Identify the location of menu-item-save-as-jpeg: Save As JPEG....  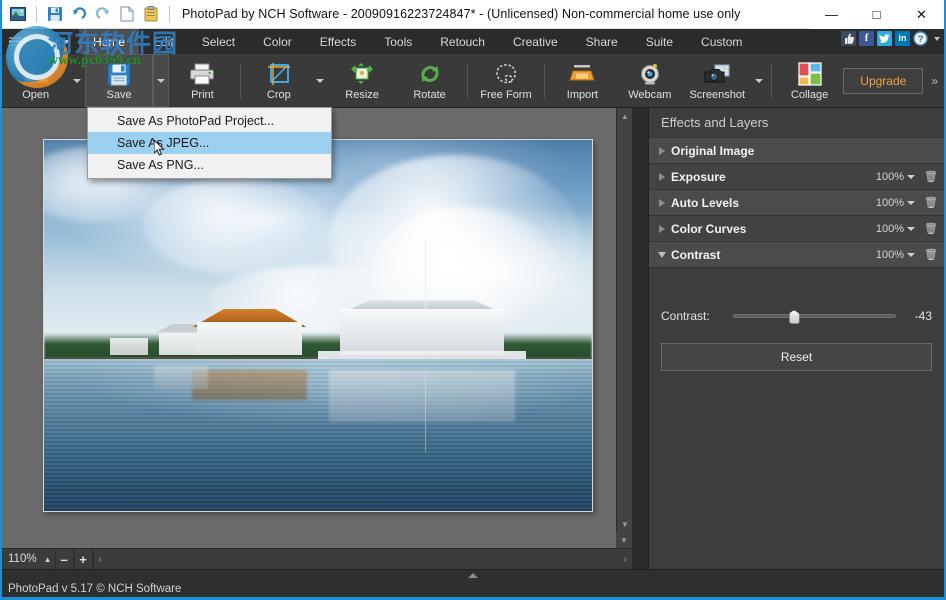
(209, 143).